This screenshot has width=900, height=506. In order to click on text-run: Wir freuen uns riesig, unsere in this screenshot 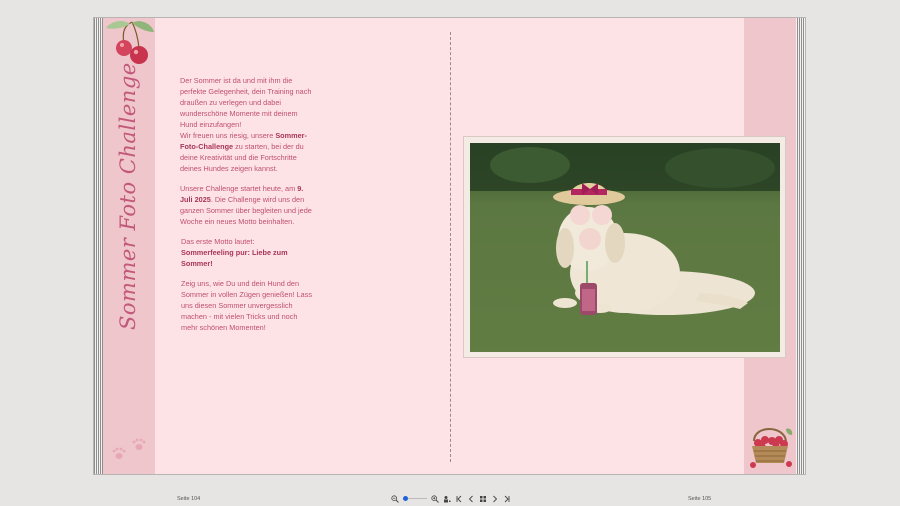, I will do `click(228, 135)`.